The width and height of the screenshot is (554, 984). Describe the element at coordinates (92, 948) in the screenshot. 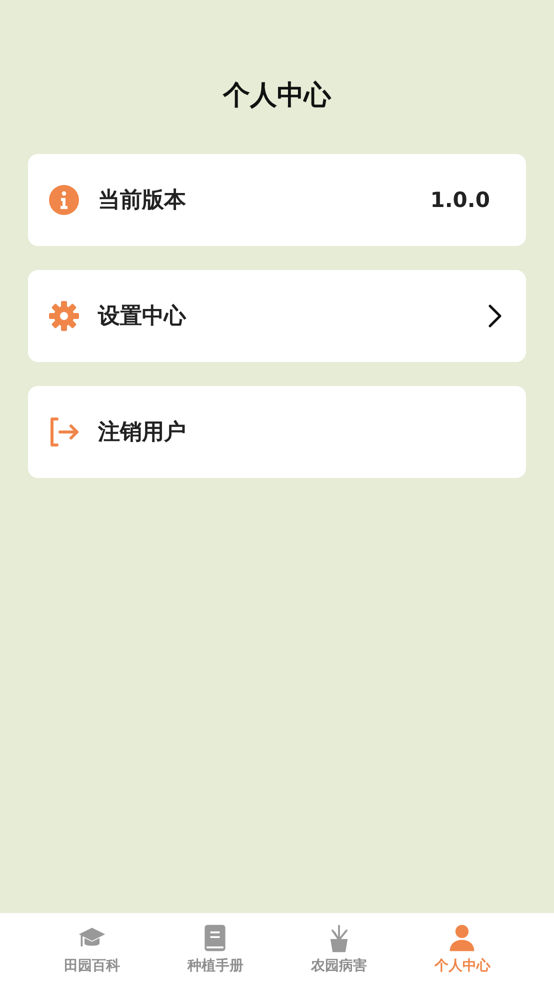

I see `tab: 田园百科` at that location.